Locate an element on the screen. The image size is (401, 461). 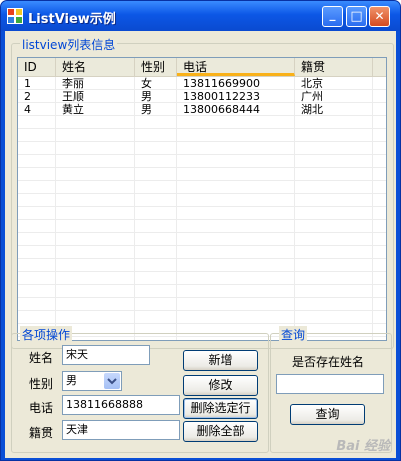
cell-id: 2 is located at coordinates (27, 96).